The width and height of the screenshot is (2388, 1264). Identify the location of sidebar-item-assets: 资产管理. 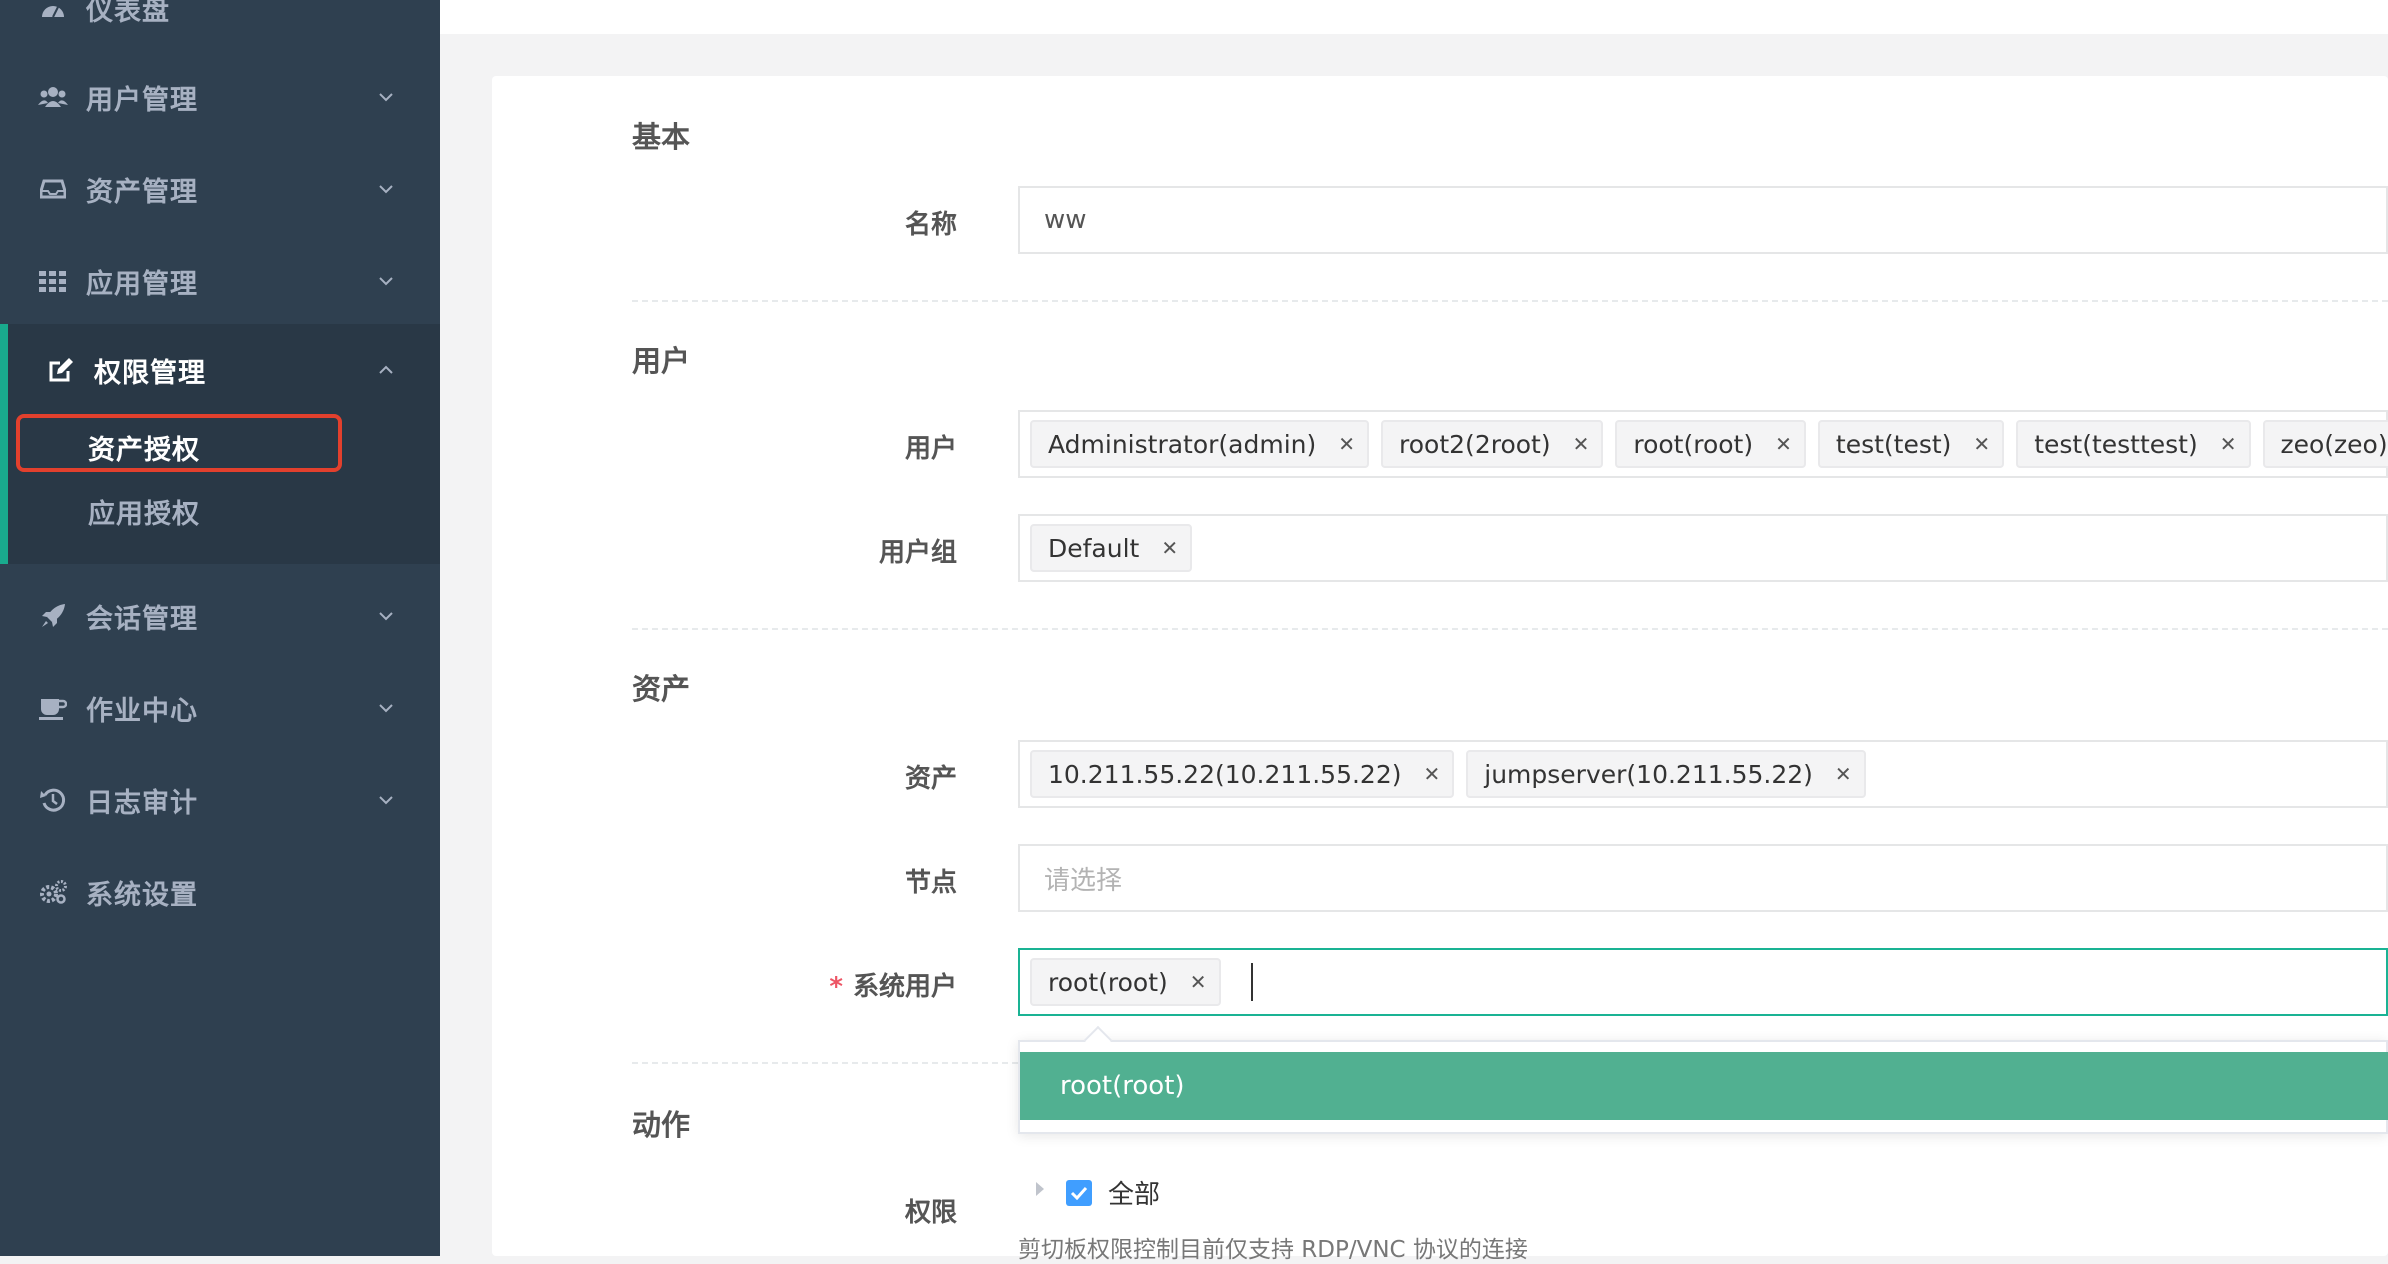
(220, 189).